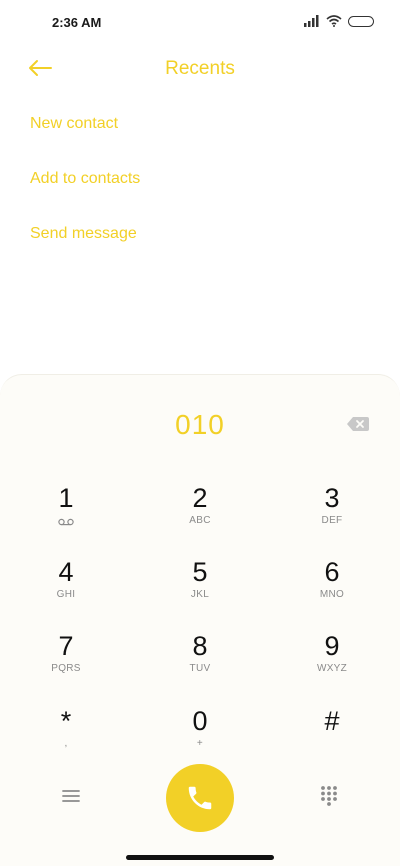 The width and height of the screenshot is (400, 866). Describe the element at coordinates (200, 857) in the screenshot. I see `home-indicator` at that location.